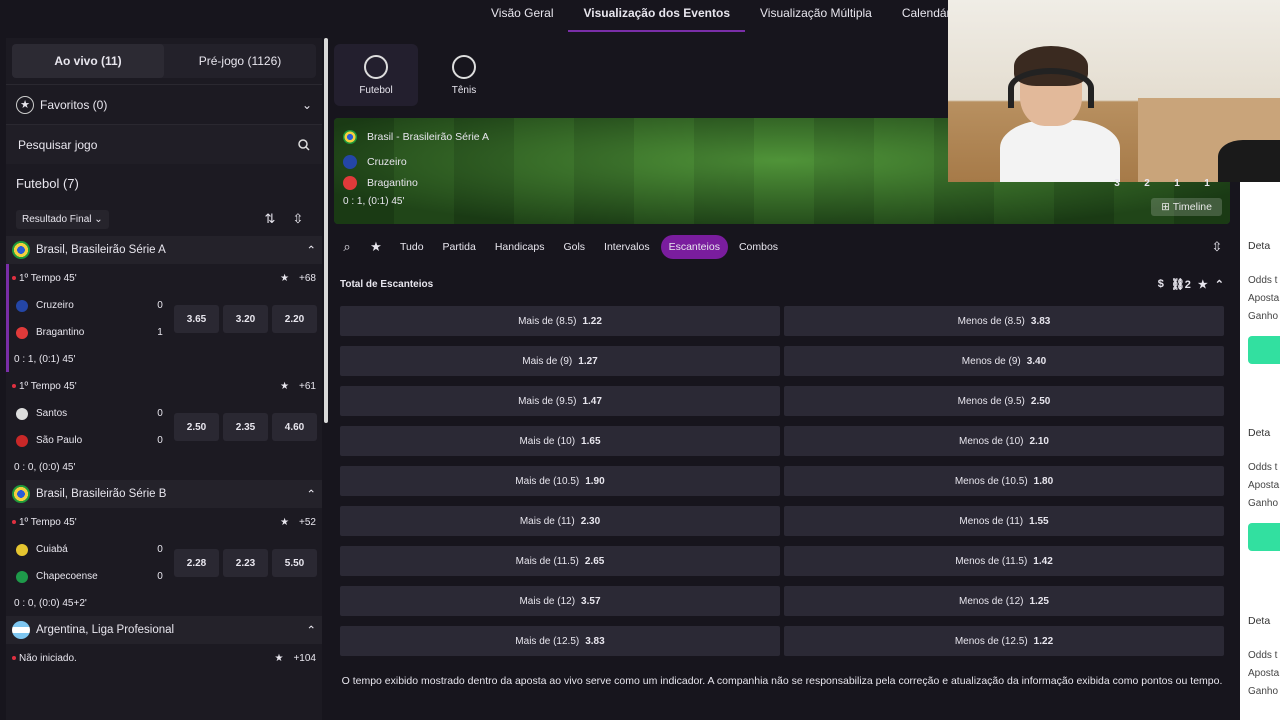  I want to click on sort-icon: ⇅, so click(270, 219).